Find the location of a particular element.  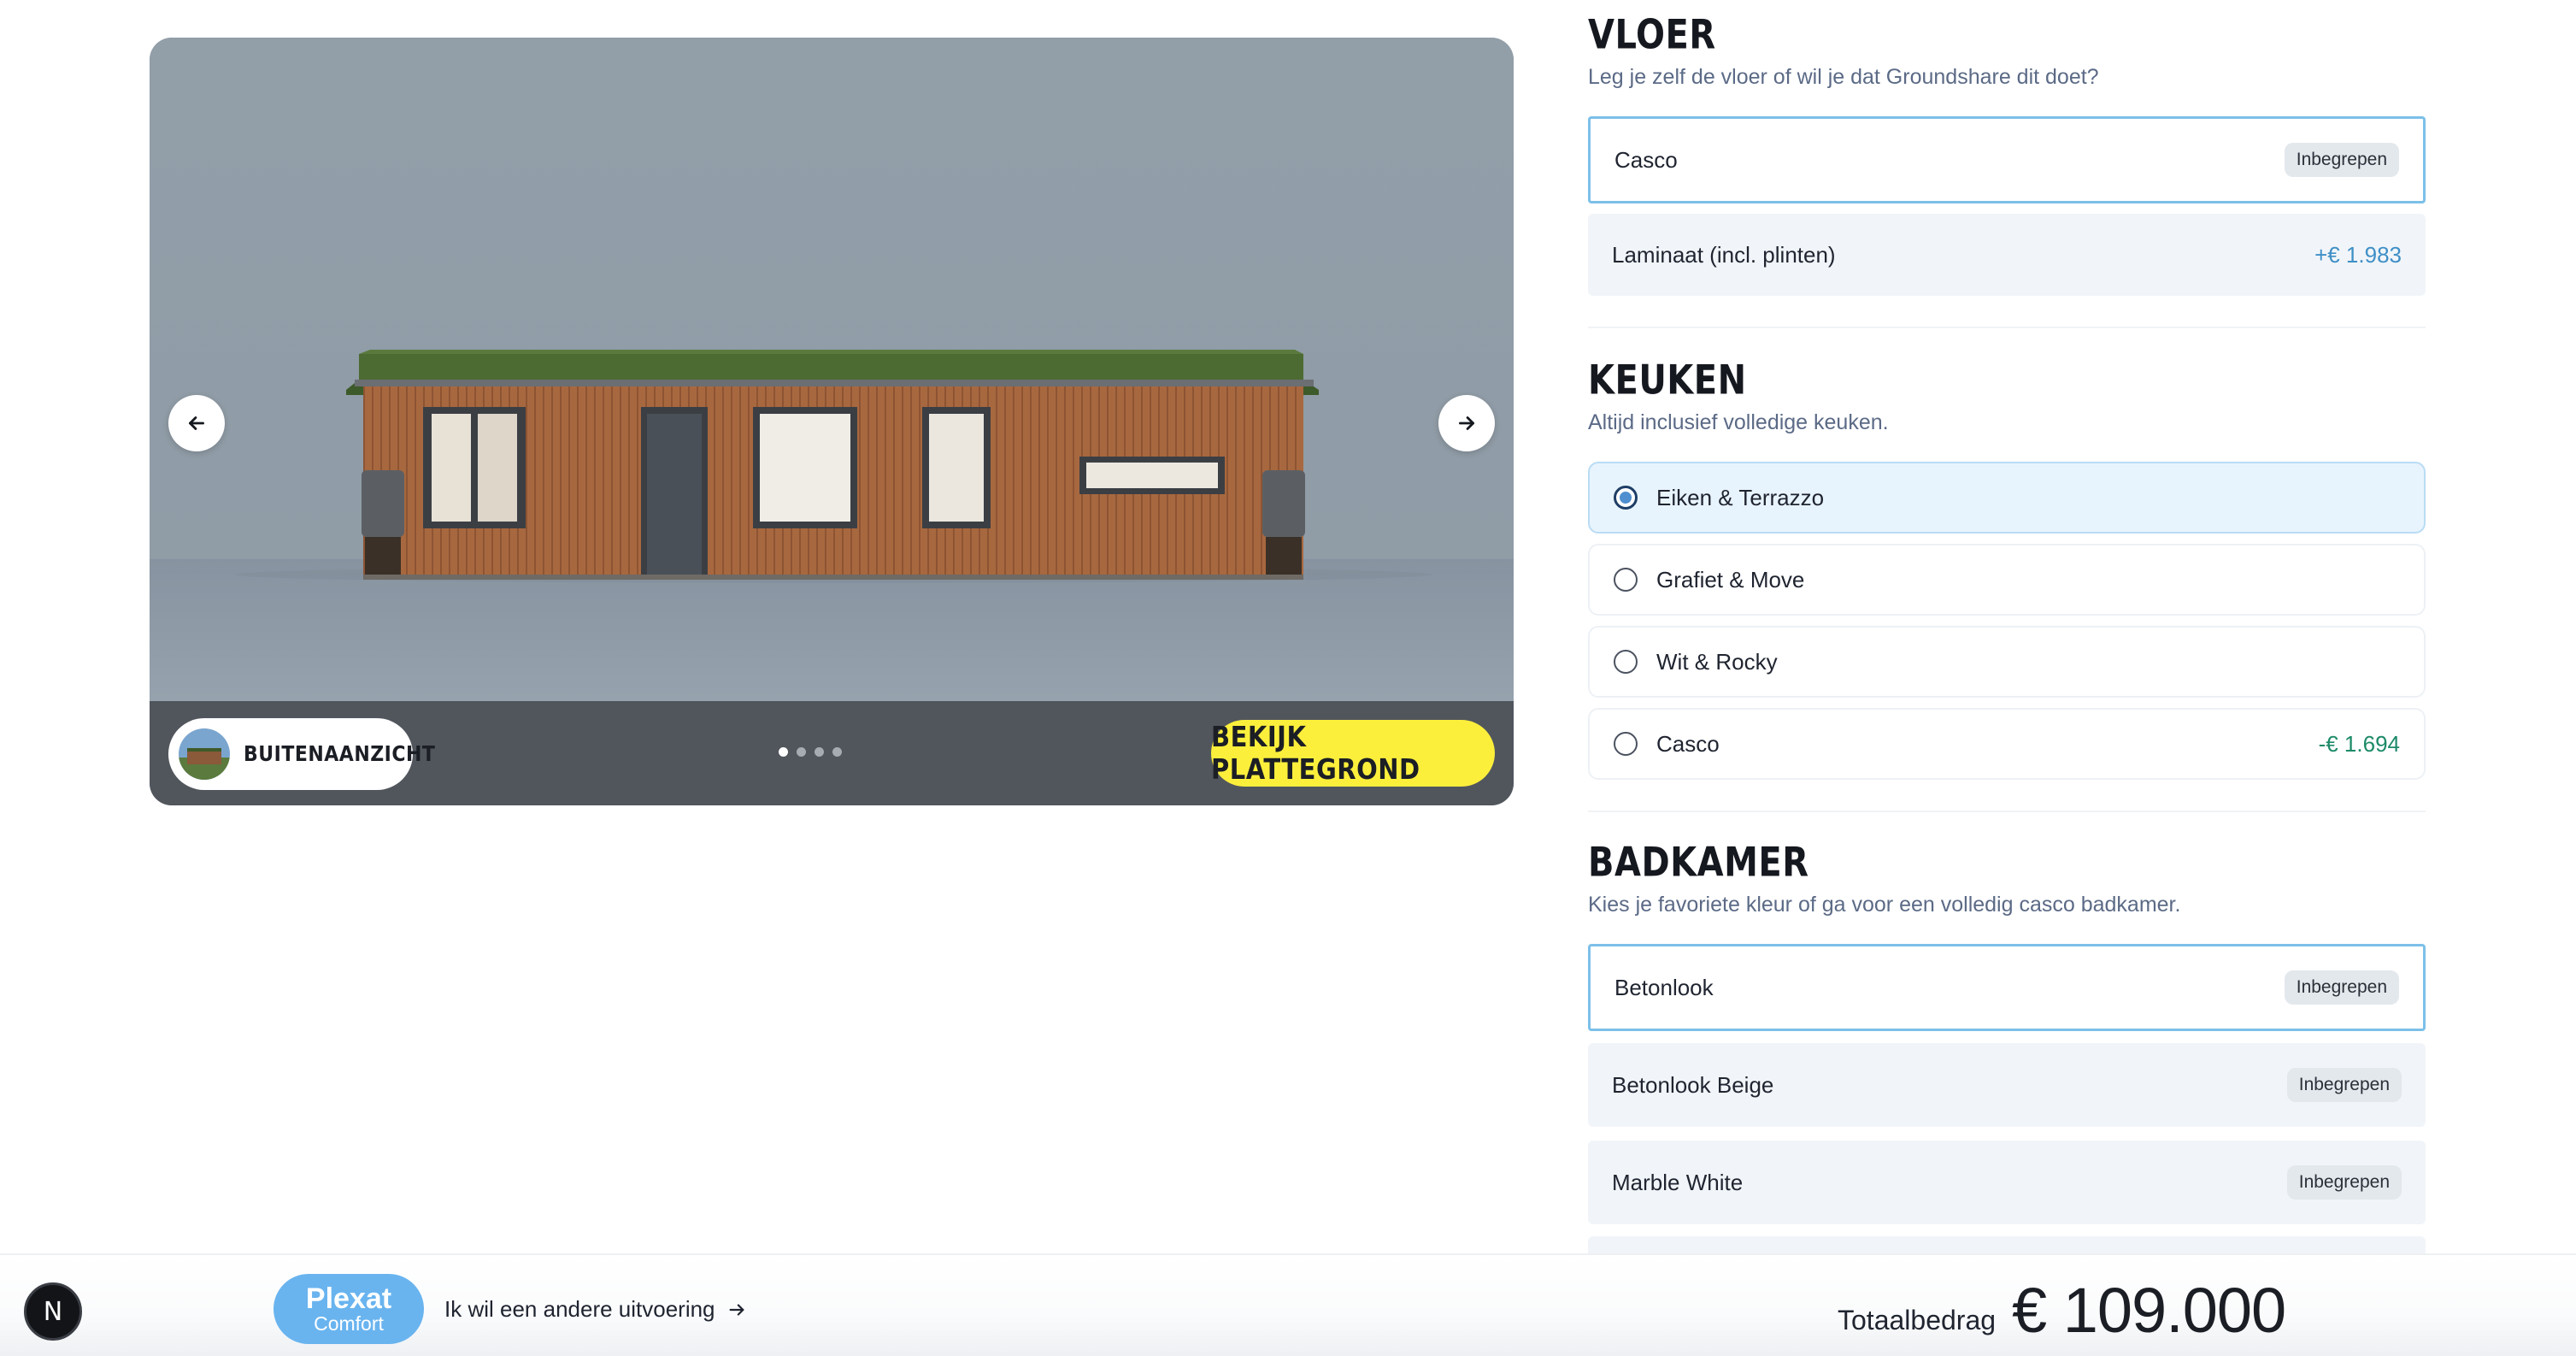

section-title-keuken: KEUKEN is located at coordinates (1667, 381).